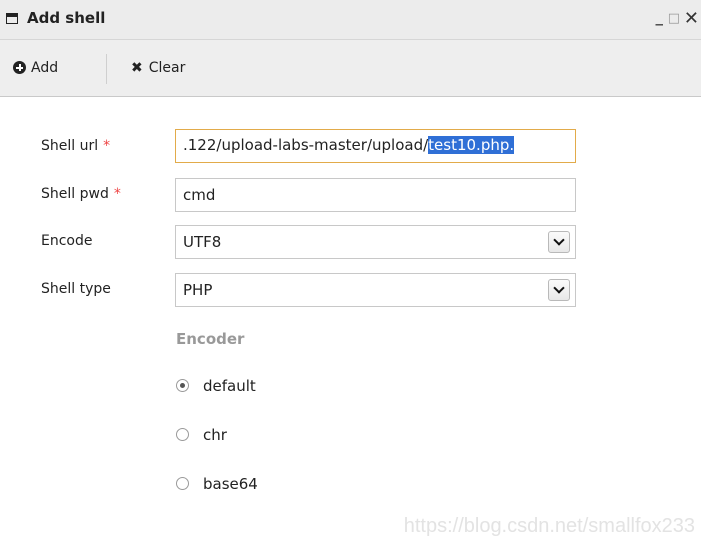 The image size is (701, 548). What do you see at coordinates (660, 17) in the screenshot?
I see `minimize-button: _` at bounding box center [660, 17].